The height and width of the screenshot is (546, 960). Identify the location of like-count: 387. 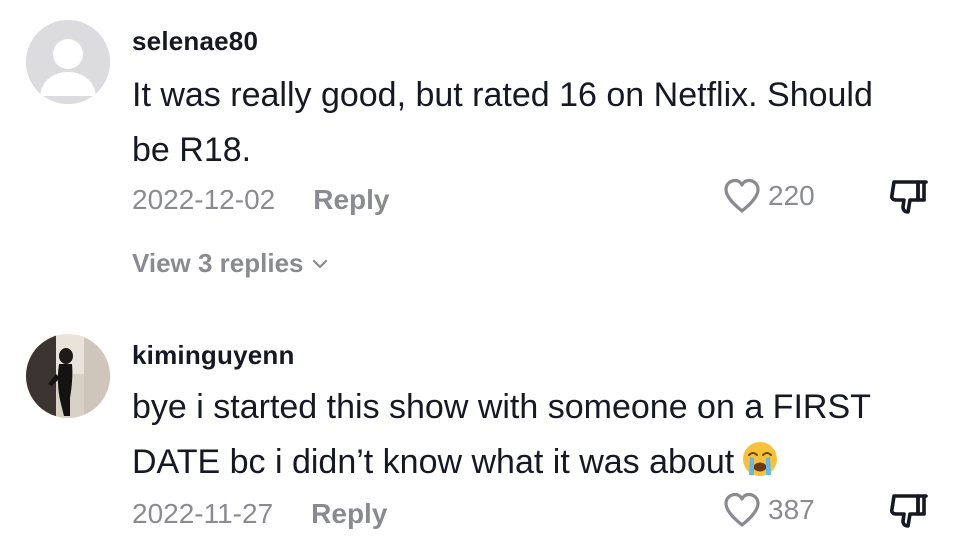
(791, 509).